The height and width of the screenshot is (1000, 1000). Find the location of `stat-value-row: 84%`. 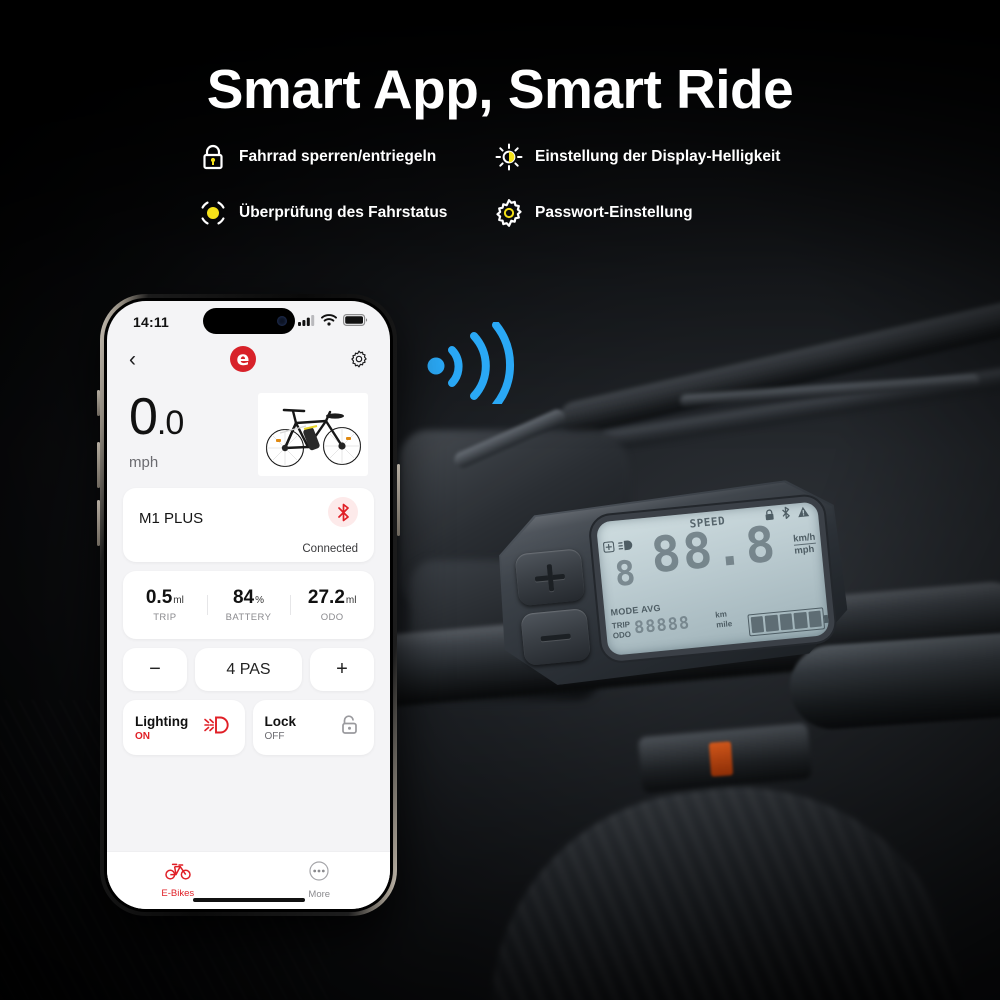

stat-value-row: 84% is located at coordinates (249, 598).